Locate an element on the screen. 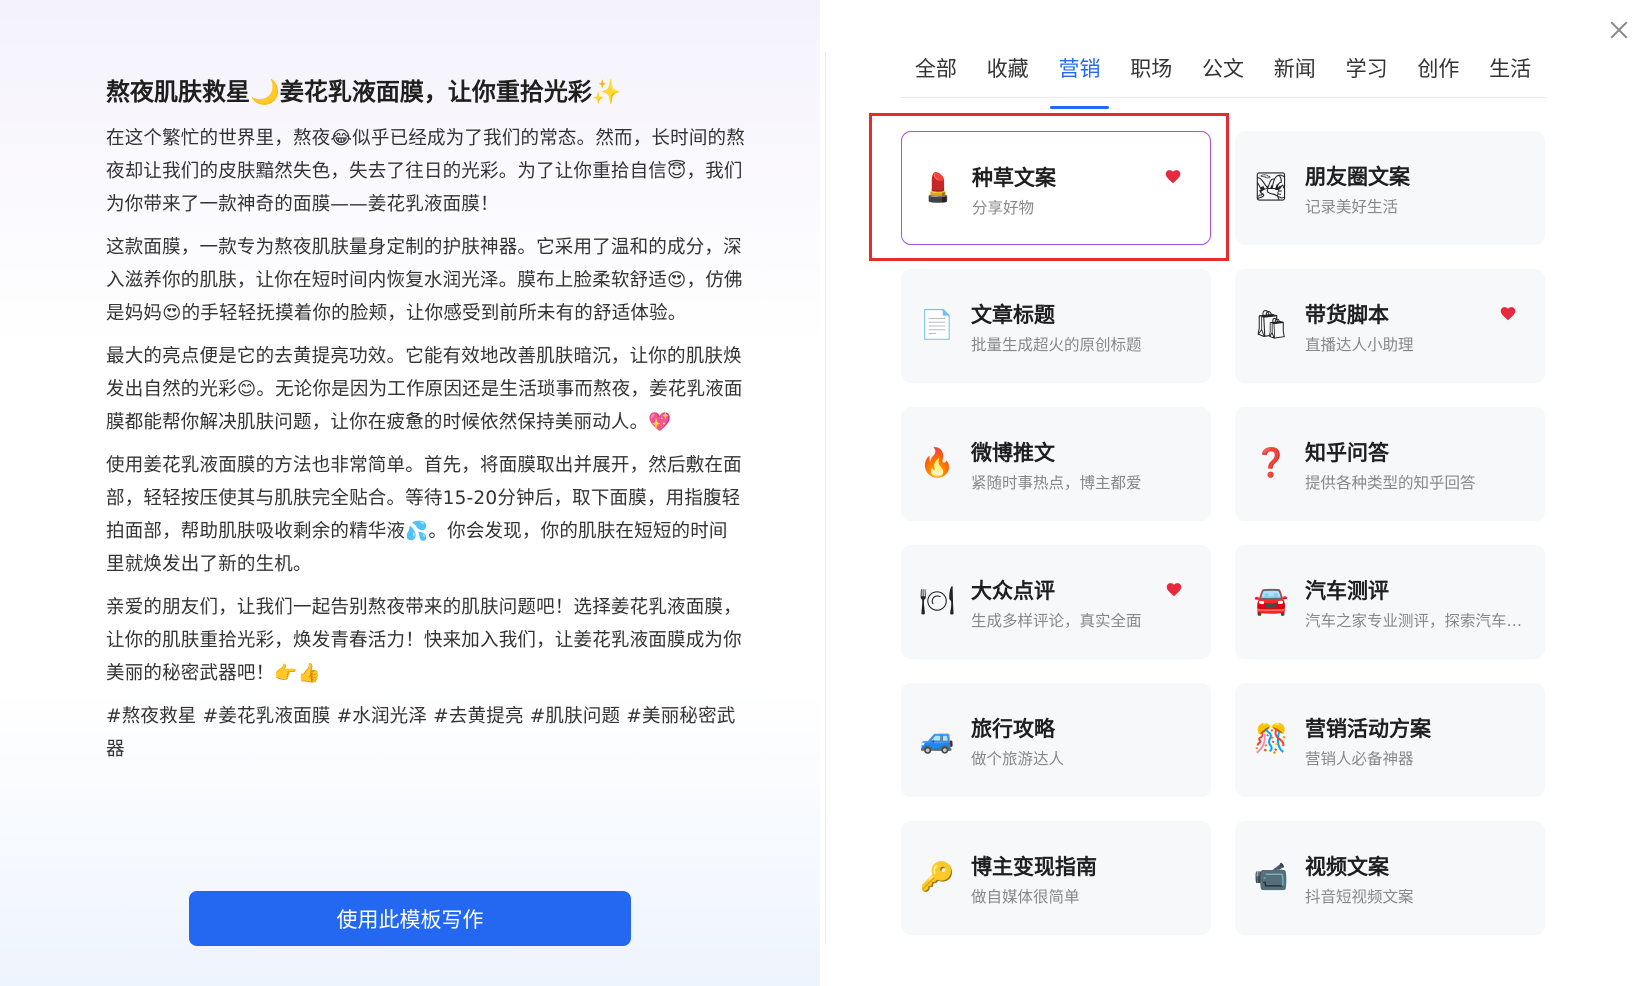 This screenshot has width=1641, height=986. template-card-title: 知乎问答 is located at coordinates (1347, 453).